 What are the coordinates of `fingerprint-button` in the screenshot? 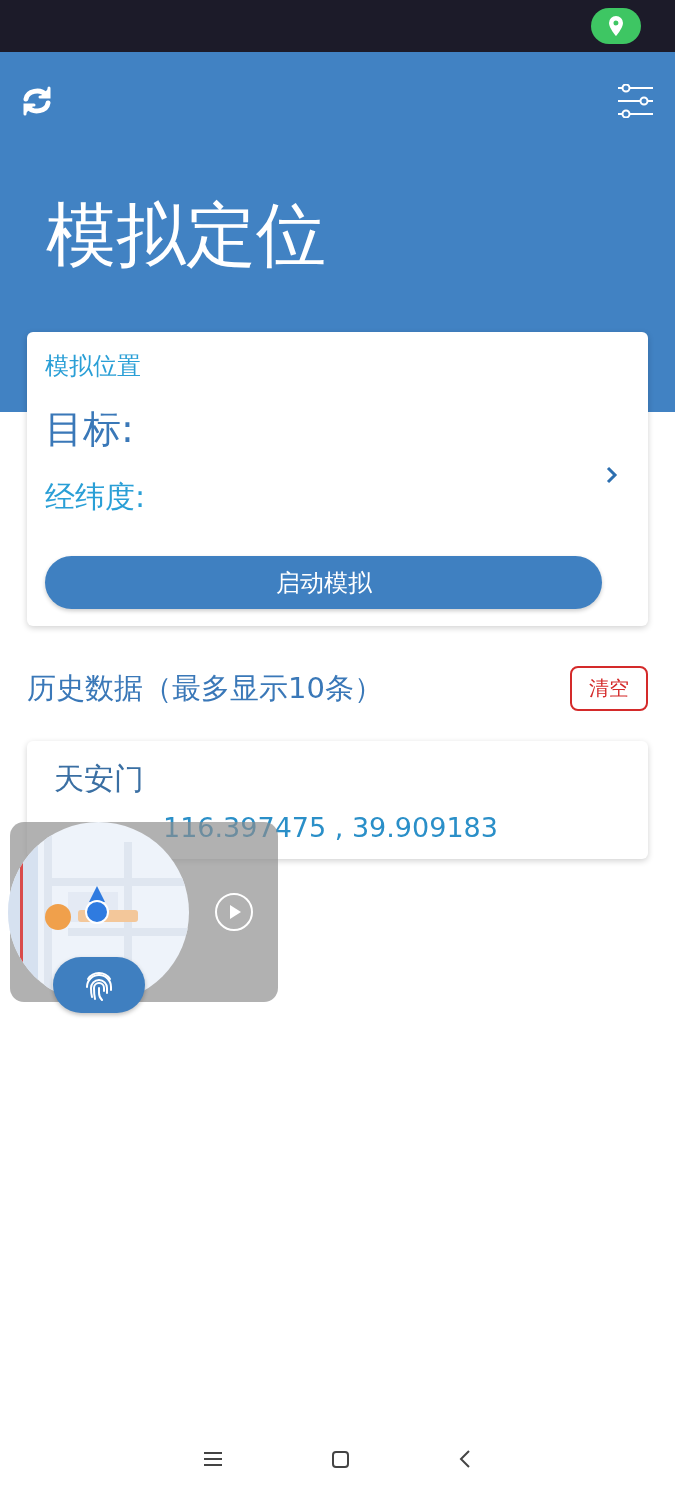 It's located at (99, 985).